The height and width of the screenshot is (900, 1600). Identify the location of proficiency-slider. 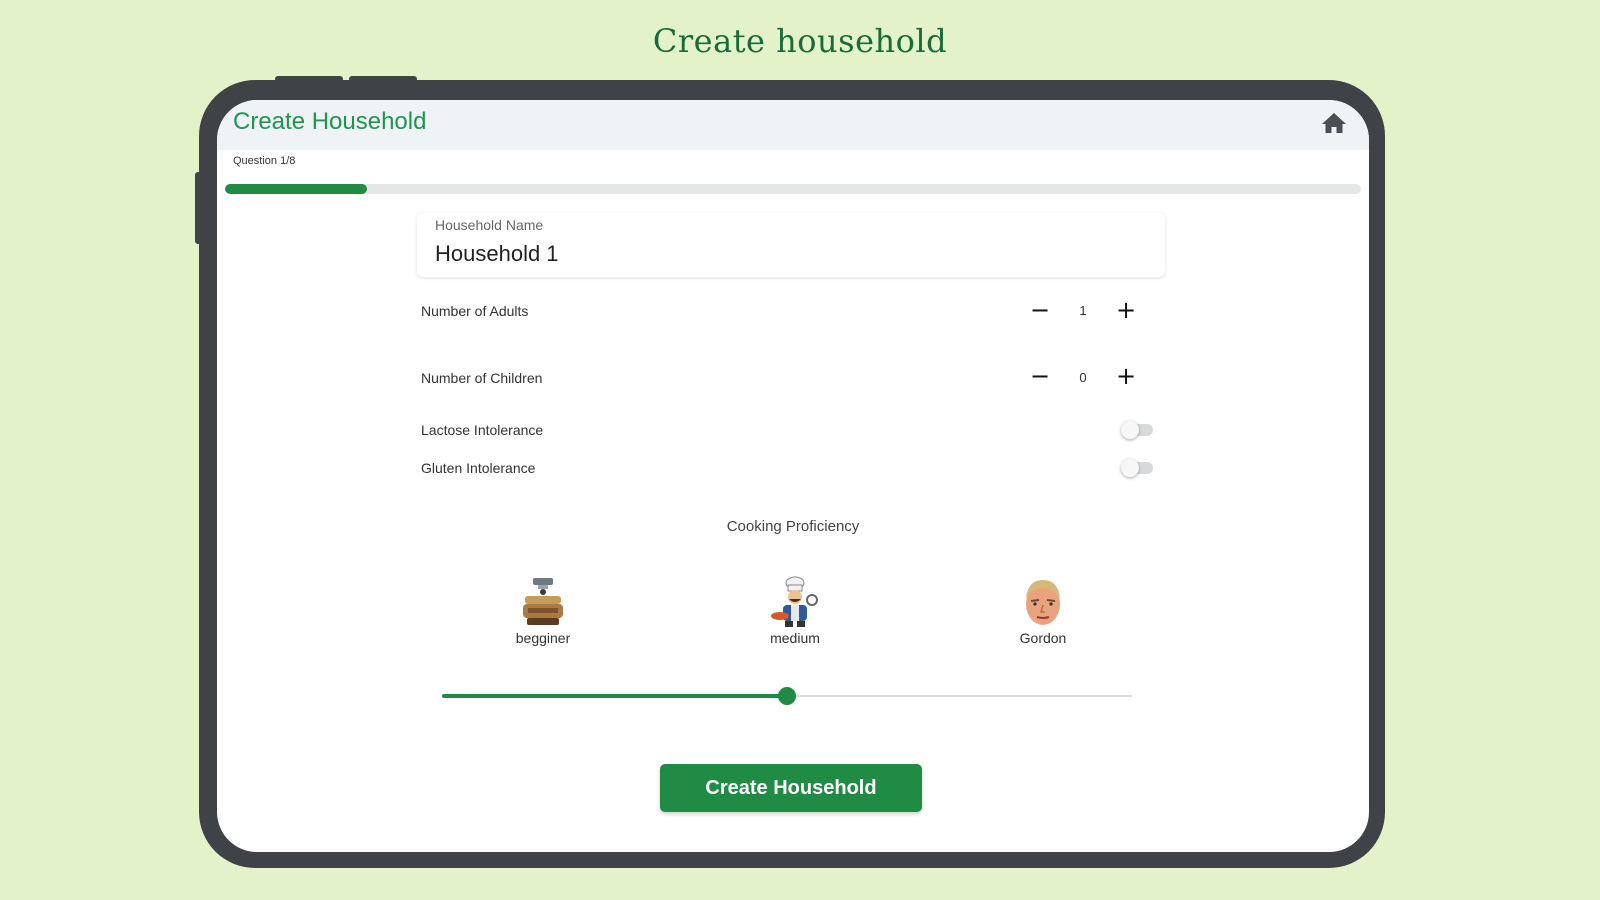
(787, 696).